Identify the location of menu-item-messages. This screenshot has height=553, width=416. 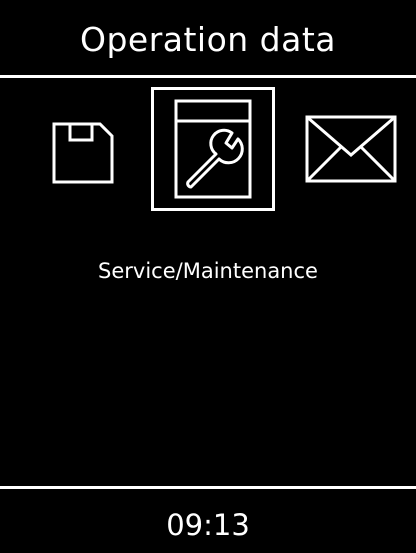
(351, 149).